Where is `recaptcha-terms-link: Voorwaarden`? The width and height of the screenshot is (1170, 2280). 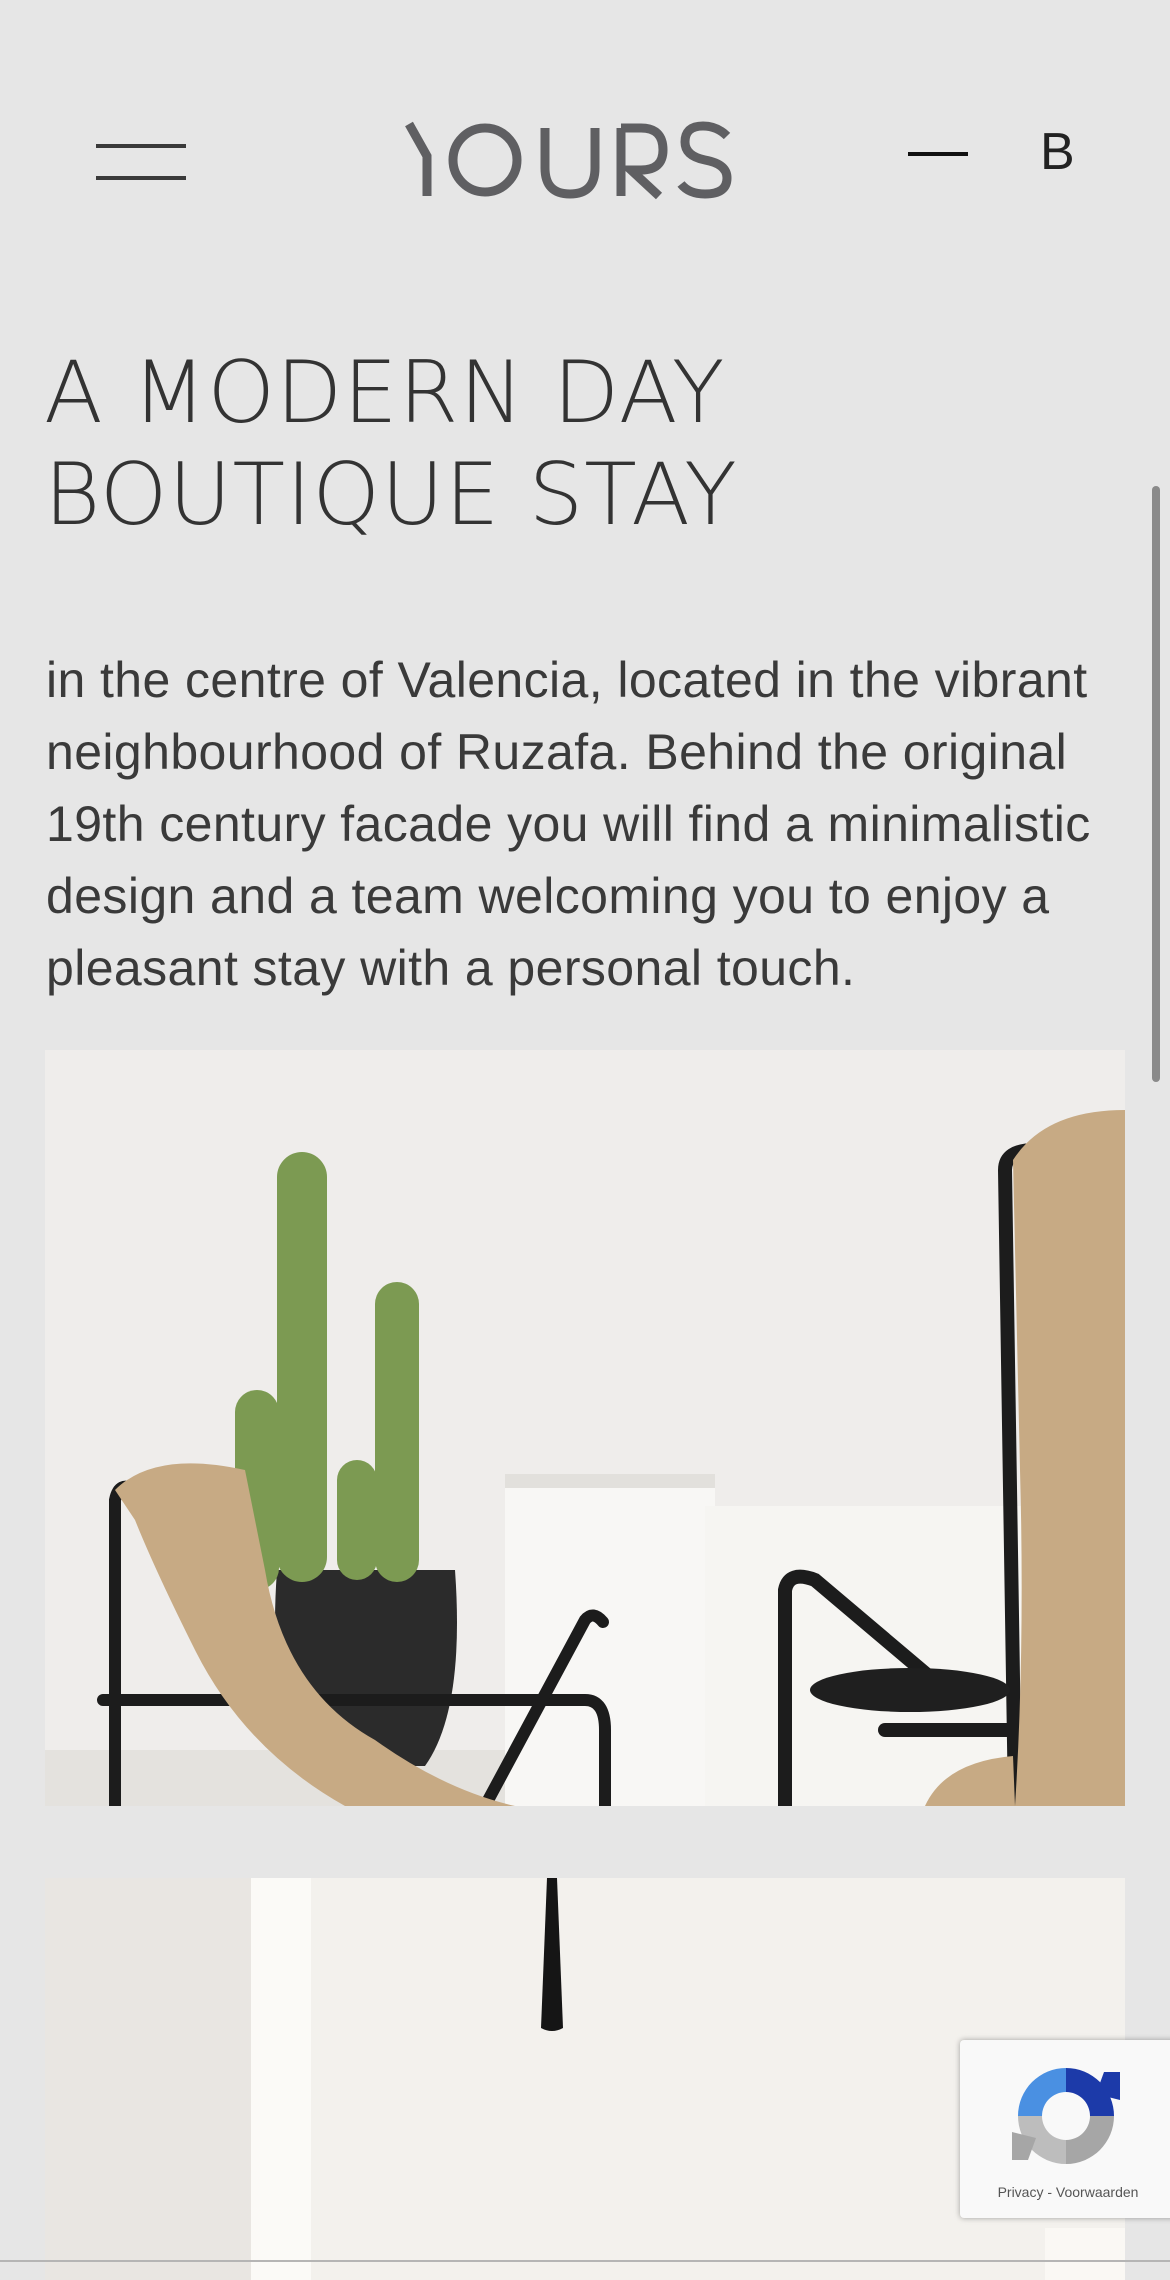 recaptcha-terms-link: Voorwaarden is located at coordinates (1097, 2192).